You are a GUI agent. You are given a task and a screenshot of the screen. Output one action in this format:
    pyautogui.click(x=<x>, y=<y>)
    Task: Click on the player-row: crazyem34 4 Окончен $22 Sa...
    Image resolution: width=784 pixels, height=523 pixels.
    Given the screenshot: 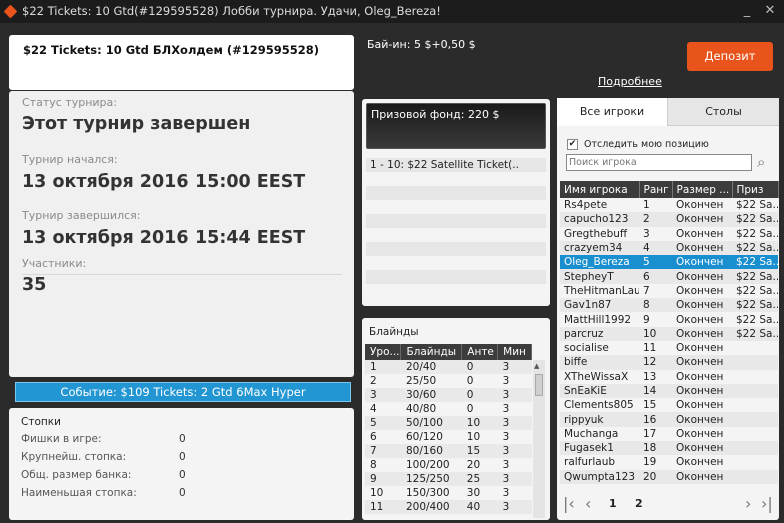 What is the action you would take?
    pyautogui.click(x=669, y=248)
    